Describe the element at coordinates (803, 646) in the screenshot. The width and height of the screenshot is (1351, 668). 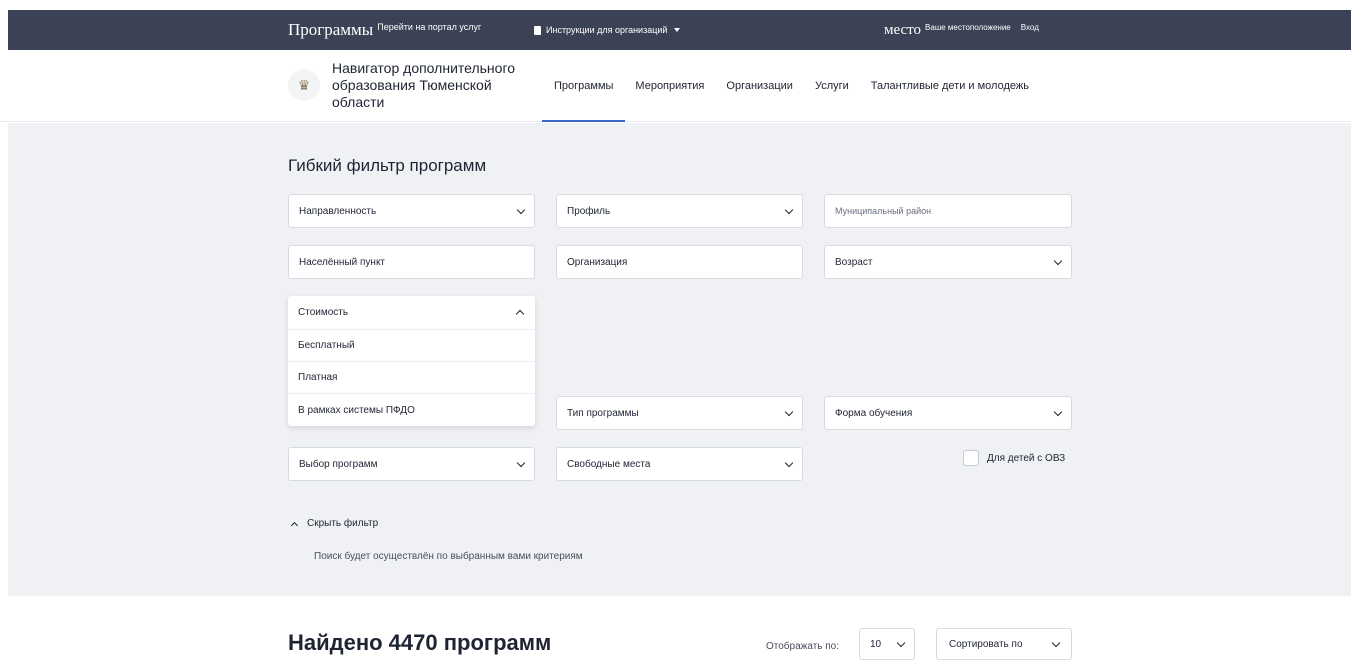
I see `show-by-label: Отображать по:` at that location.